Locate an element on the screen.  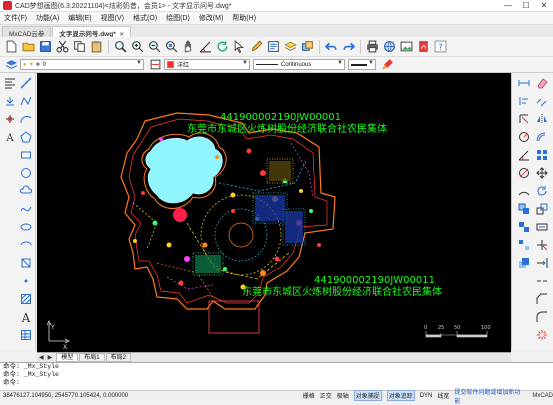
chamfer-button is located at coordinates (542, 299).